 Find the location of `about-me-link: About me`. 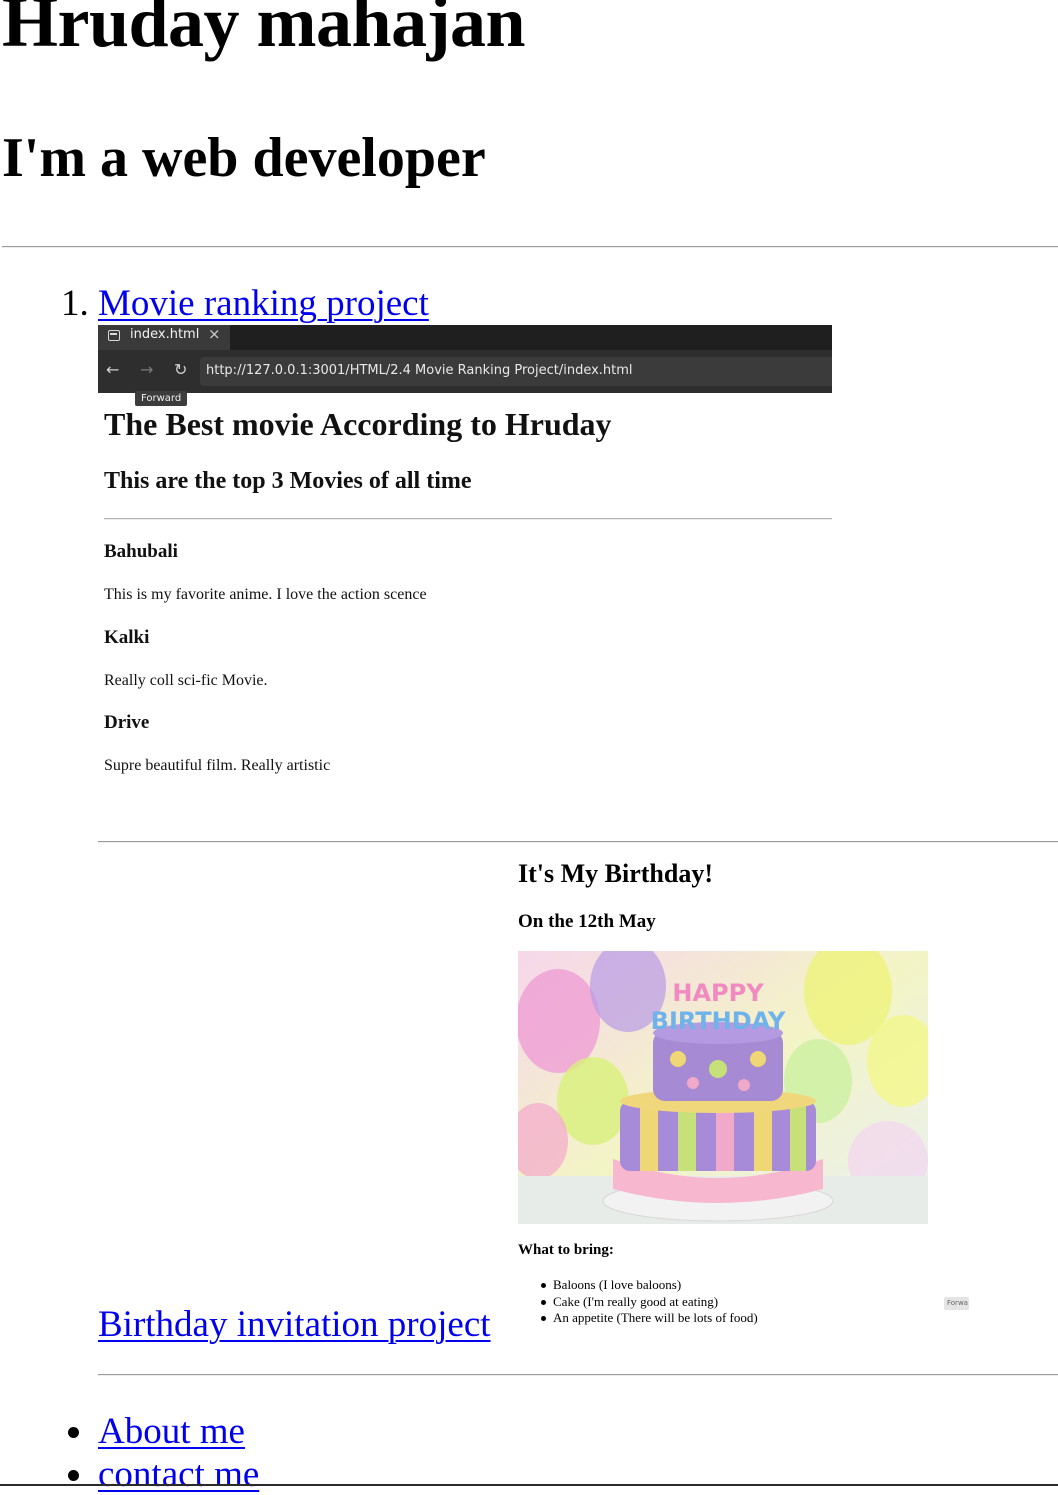

about-me-link: About me is located at coordinates (171, 1431).